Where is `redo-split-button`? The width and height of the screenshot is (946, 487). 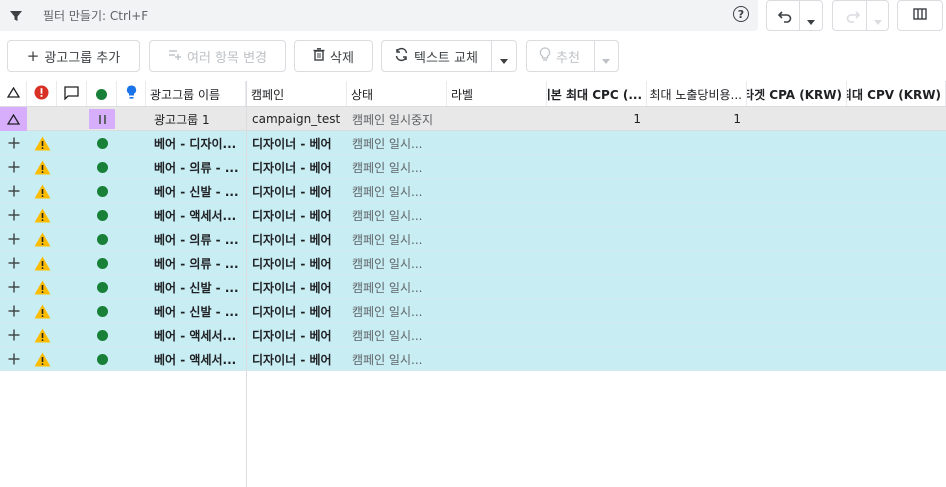 redo-split-button is located at coordinates (860, 15).